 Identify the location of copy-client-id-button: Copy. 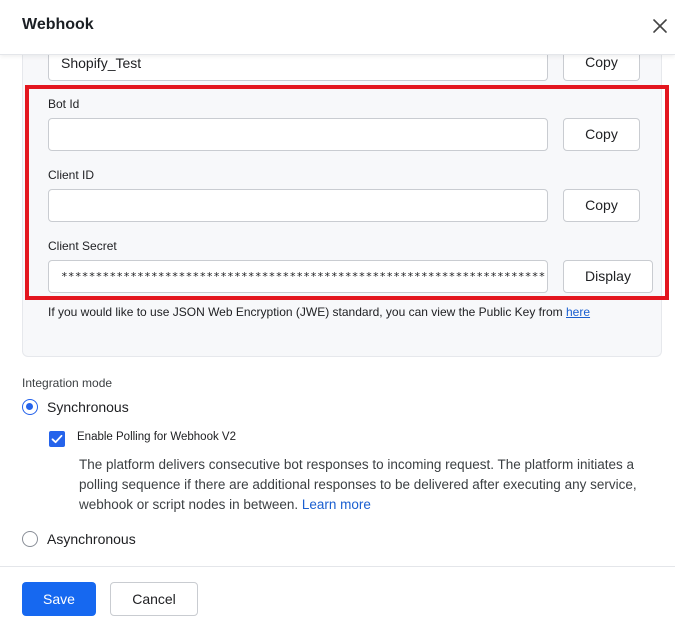
(601, 205).